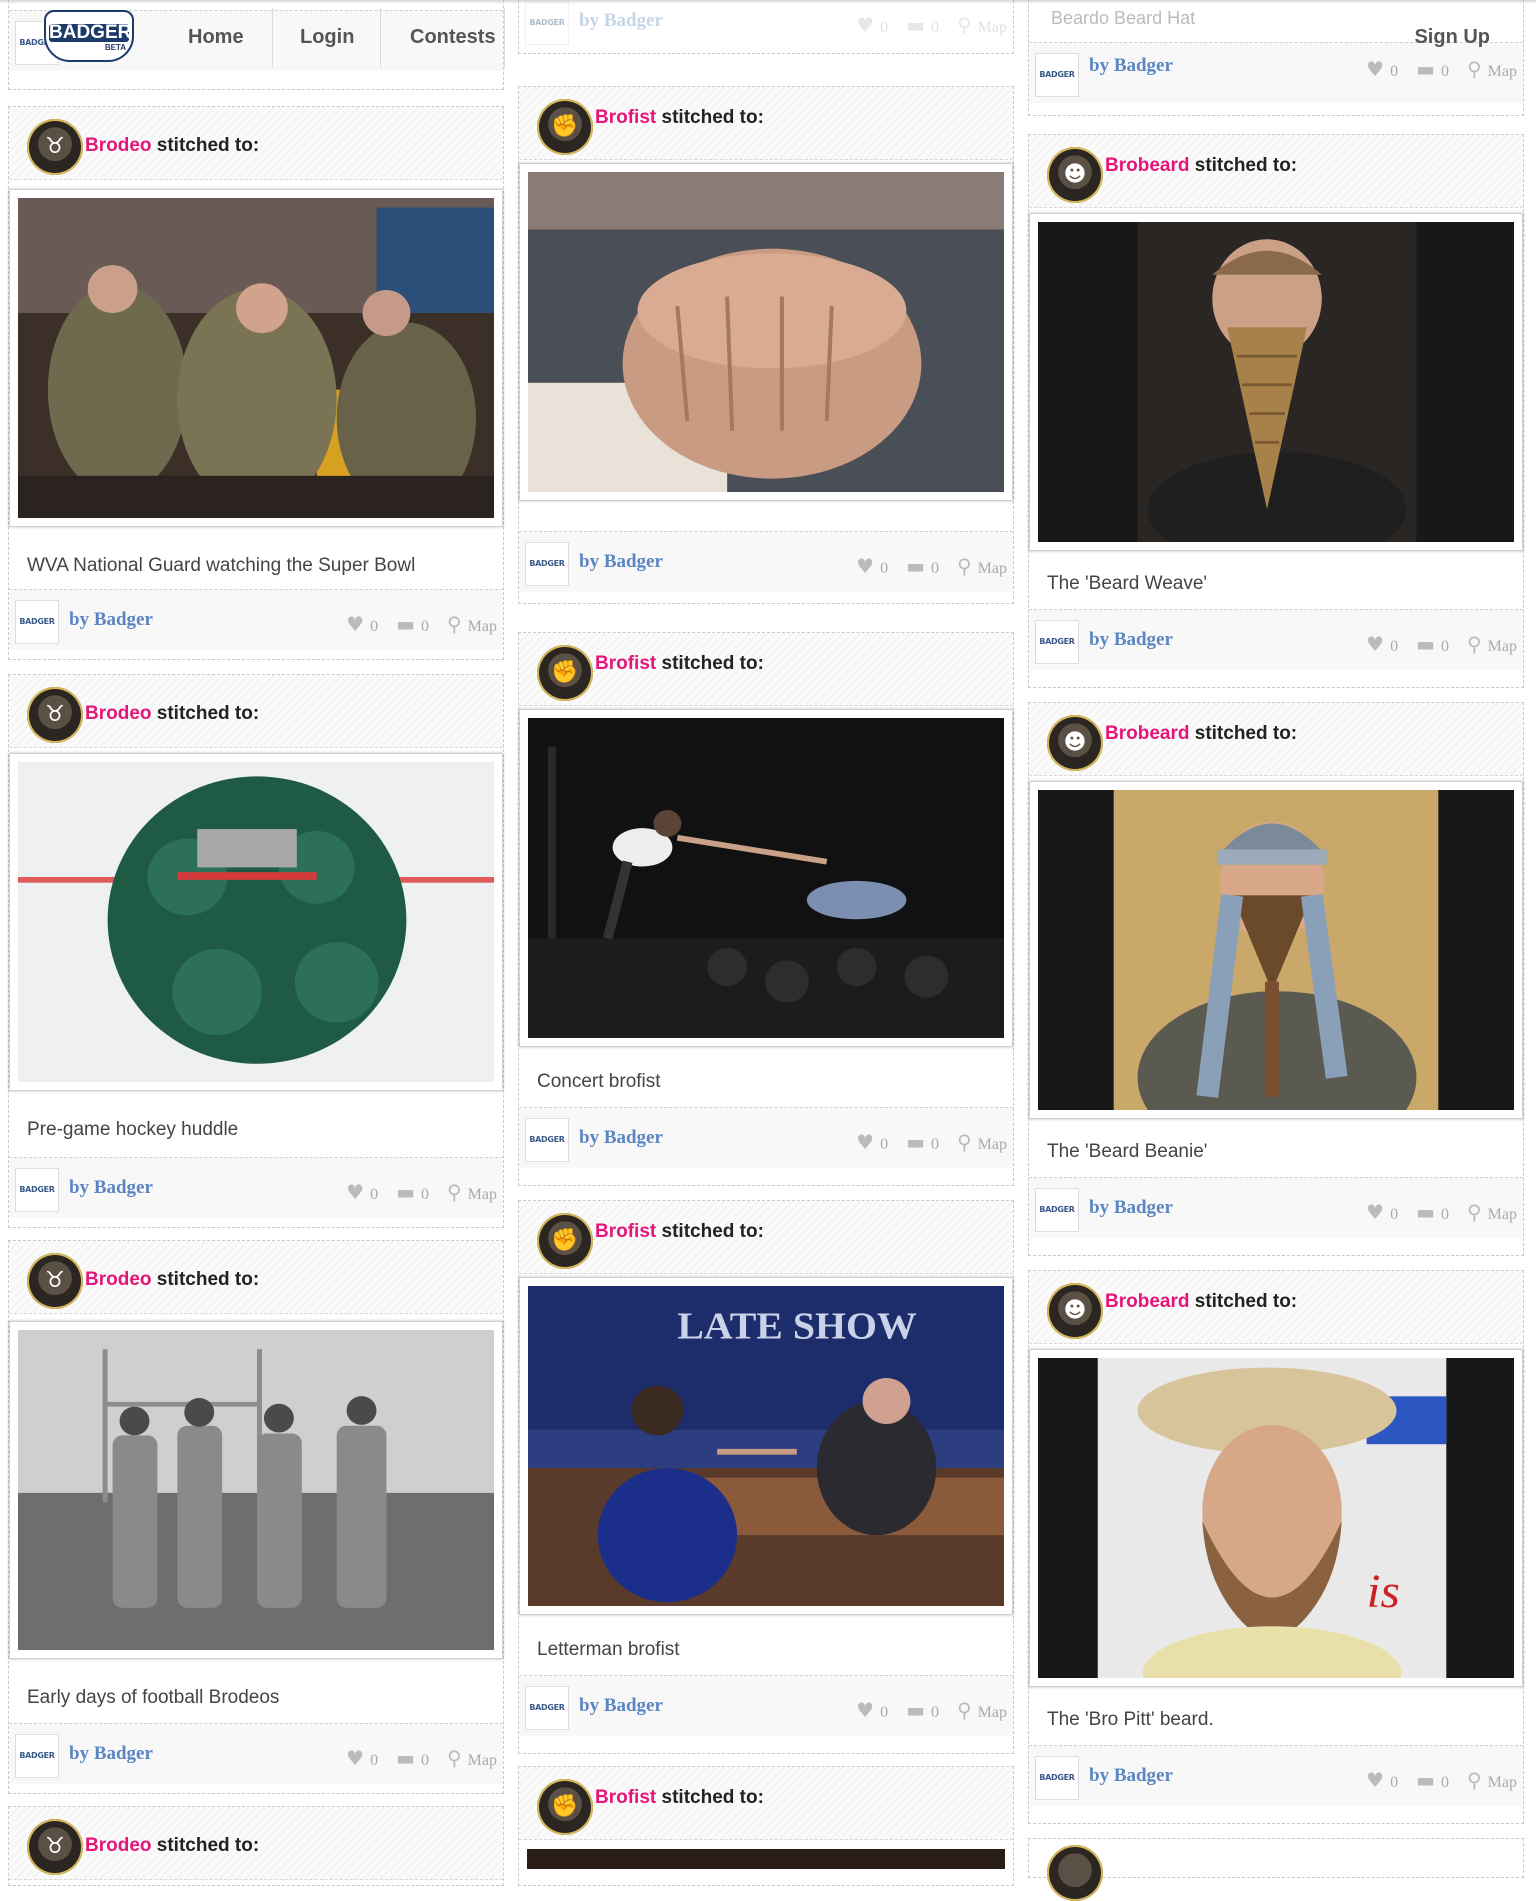 The image size is (1536, 1901). I want to click on photo-beard-beanie, so click(1276, 950).